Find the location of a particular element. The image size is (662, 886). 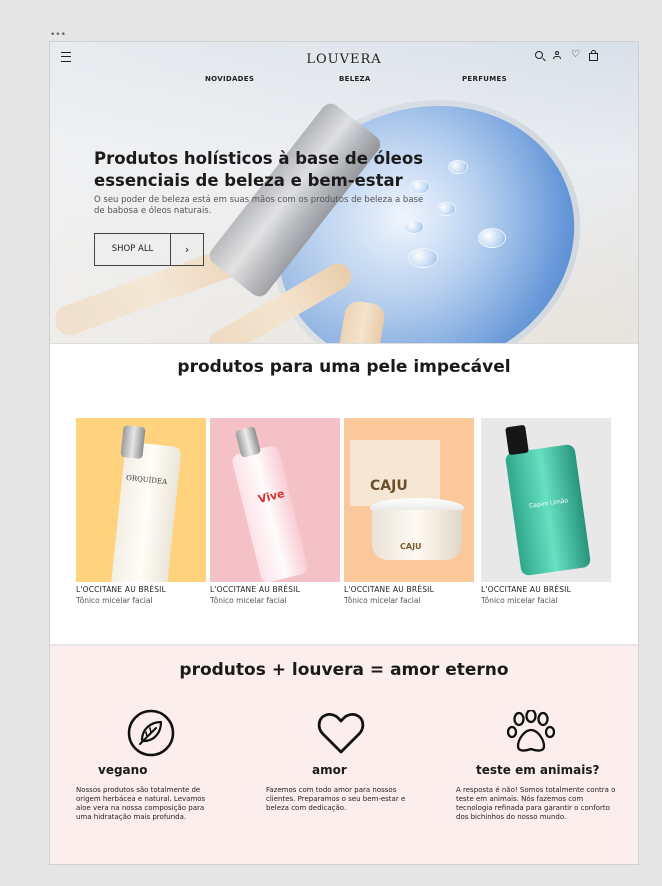

paw-icon is located at coordinates (531, 733).